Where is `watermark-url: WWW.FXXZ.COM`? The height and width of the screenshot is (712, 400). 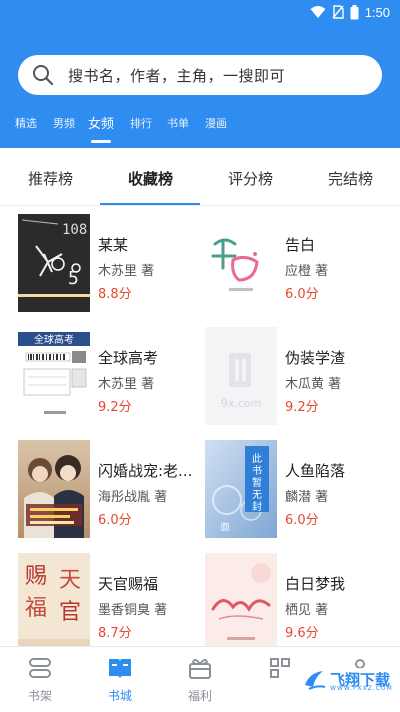
watermark-url: WWW.FXXZ.COM is located at coordinates (361, 688).